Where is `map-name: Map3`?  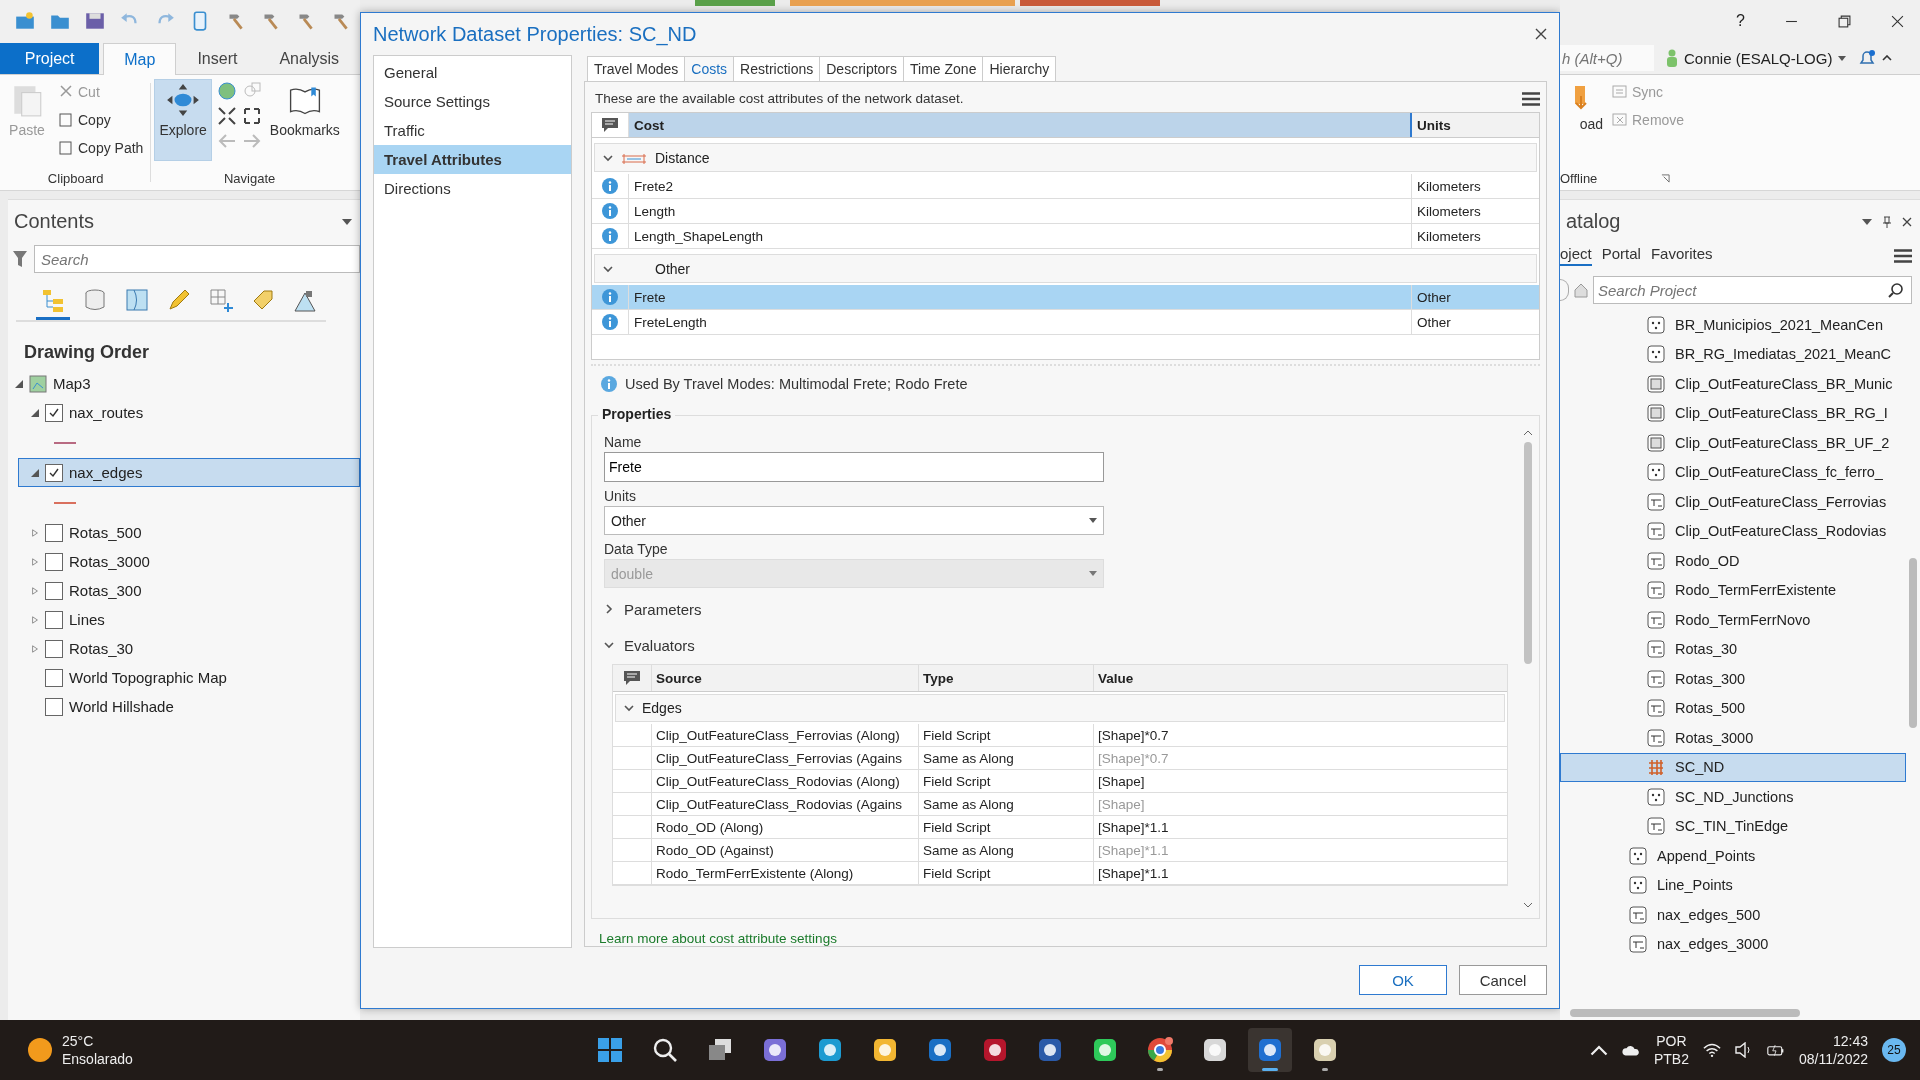
map-name: Map3 is located at coordinates (72, 383).